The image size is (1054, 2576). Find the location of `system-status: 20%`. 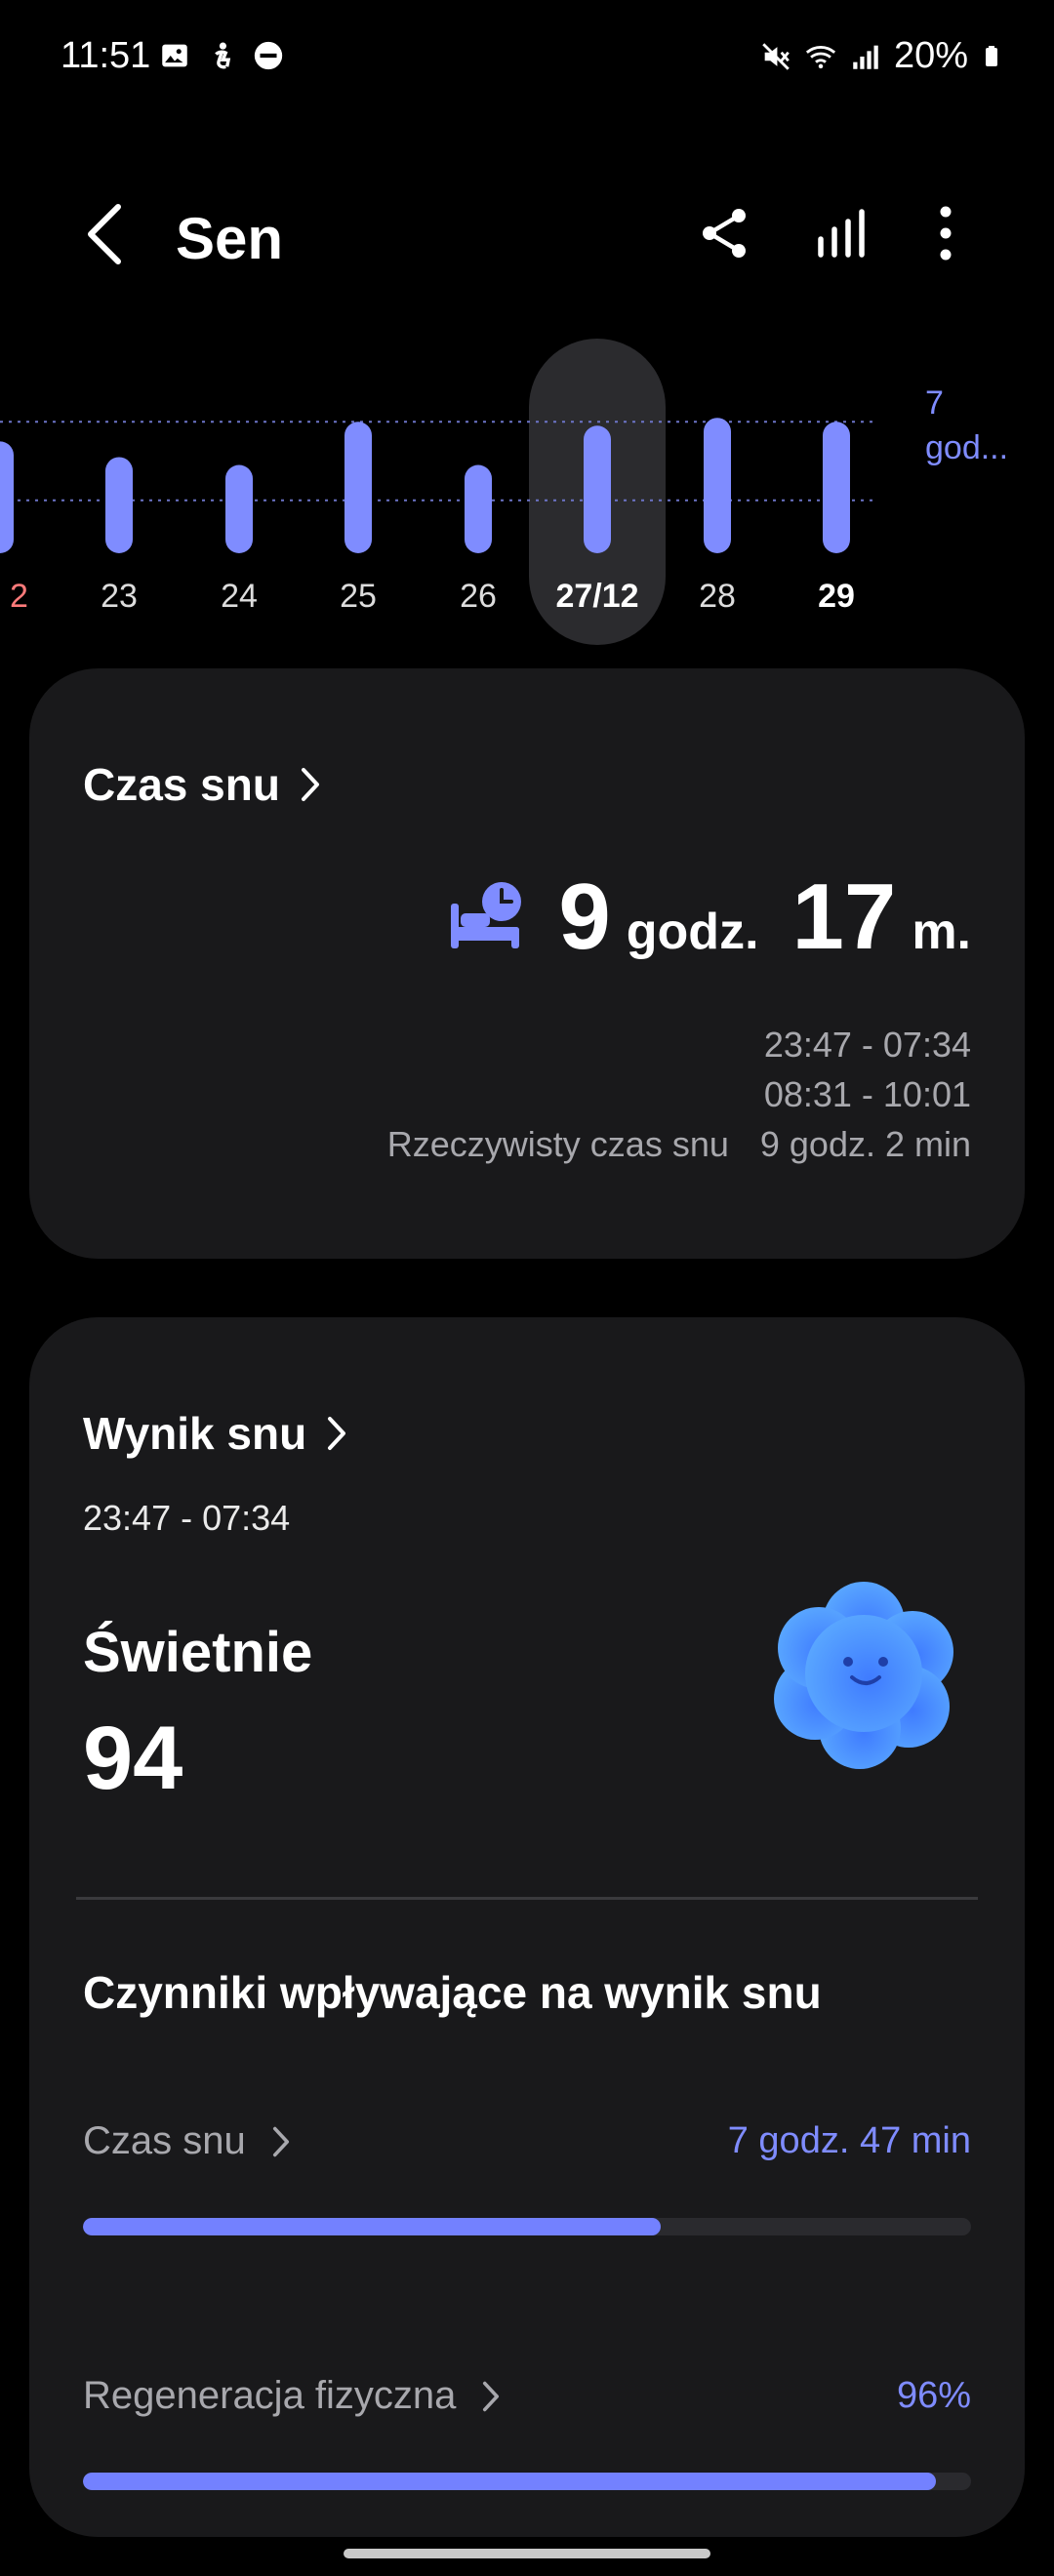

system-status: 20% is located at coordinates (881, 56).